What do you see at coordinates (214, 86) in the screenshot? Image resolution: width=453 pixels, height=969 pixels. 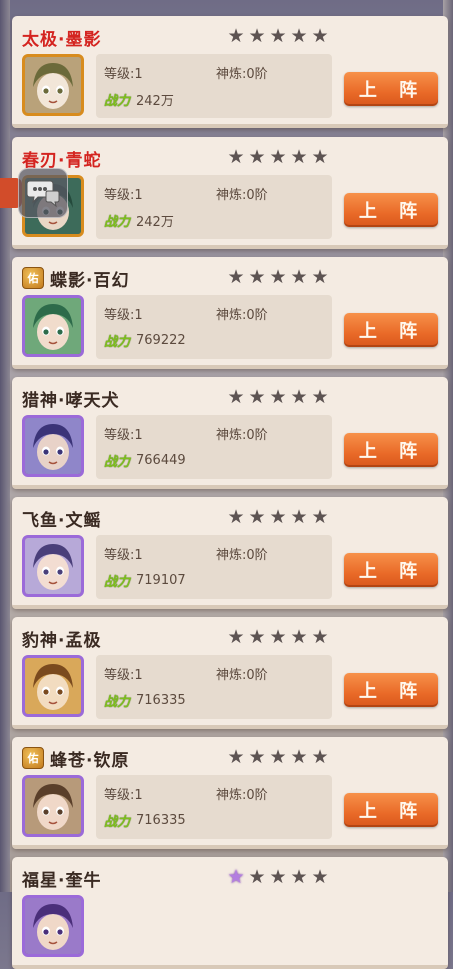 I see `hero-stats-panel: 等级:1 神炼:0阶战力 242万` at bounding box center [214, 86].